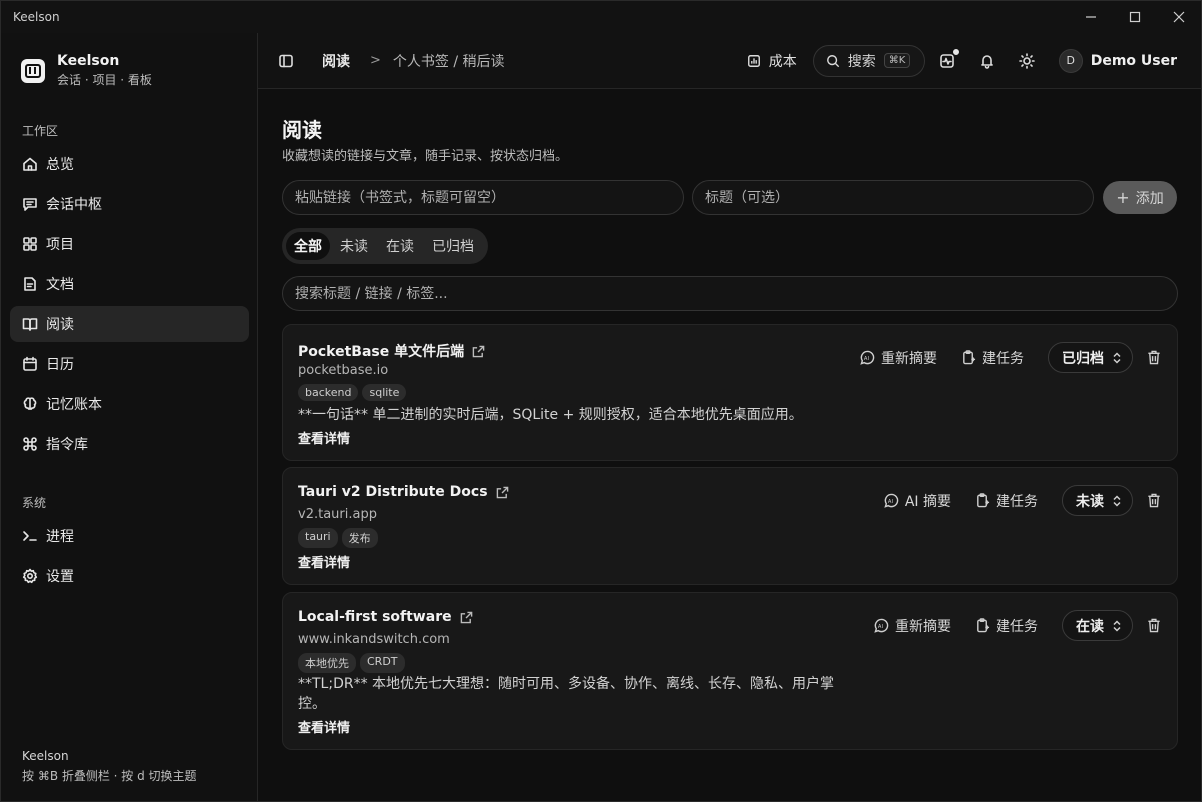  What do you see at coordinates (30, 404) in the screenshot?
I see `brain-icon` at bounding box center [30, 404].